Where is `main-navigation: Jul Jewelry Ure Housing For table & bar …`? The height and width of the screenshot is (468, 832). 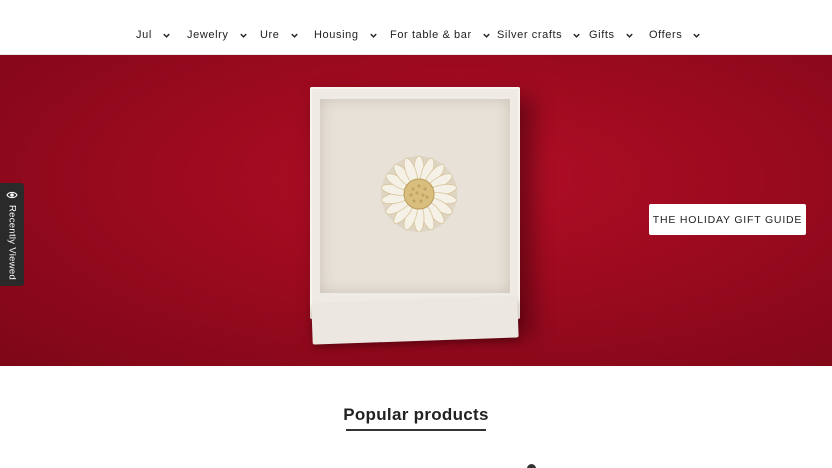
main-navigation: Jul Jewelry Ure Housing For table & bar … is located at coordinates (416, 27).